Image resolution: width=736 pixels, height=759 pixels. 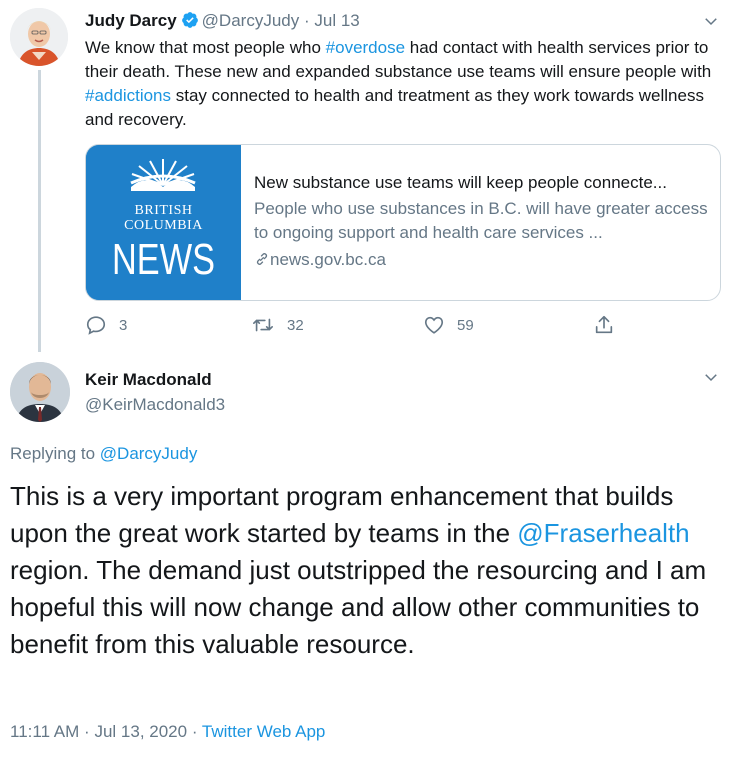 What do you see at coordinates (96, 325) in the screenshot?
I see `reply-icon` at bounding box center [96, 325].